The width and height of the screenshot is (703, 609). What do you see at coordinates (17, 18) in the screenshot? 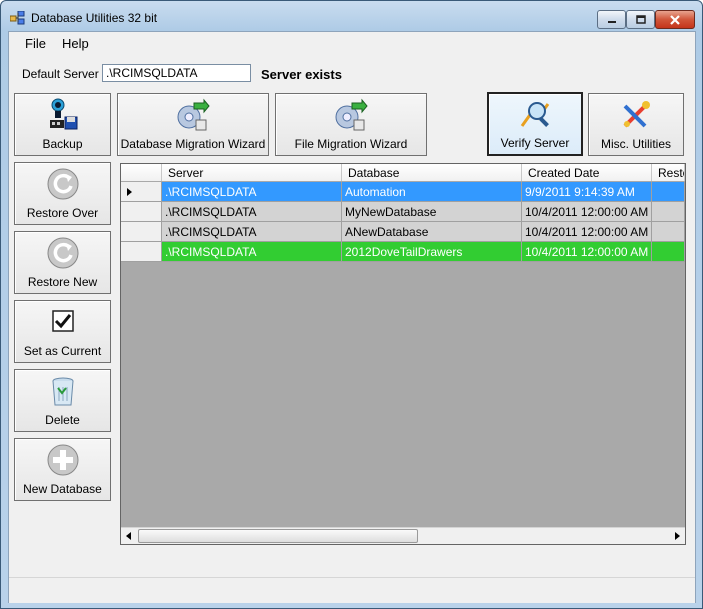
I see `app-icon` at bounding box center [17, 18].